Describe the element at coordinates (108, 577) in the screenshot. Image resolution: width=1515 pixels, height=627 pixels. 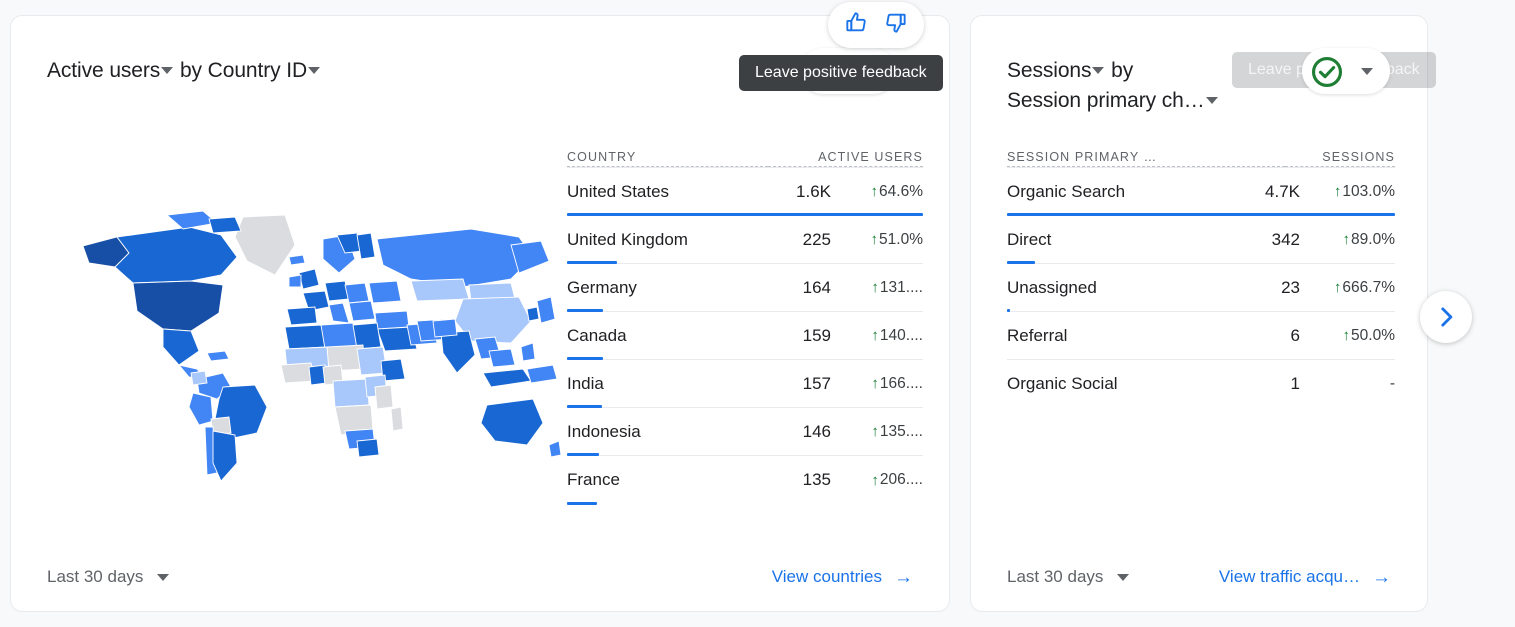
I see `date-range-selector-left: Last 30 days` at that location.